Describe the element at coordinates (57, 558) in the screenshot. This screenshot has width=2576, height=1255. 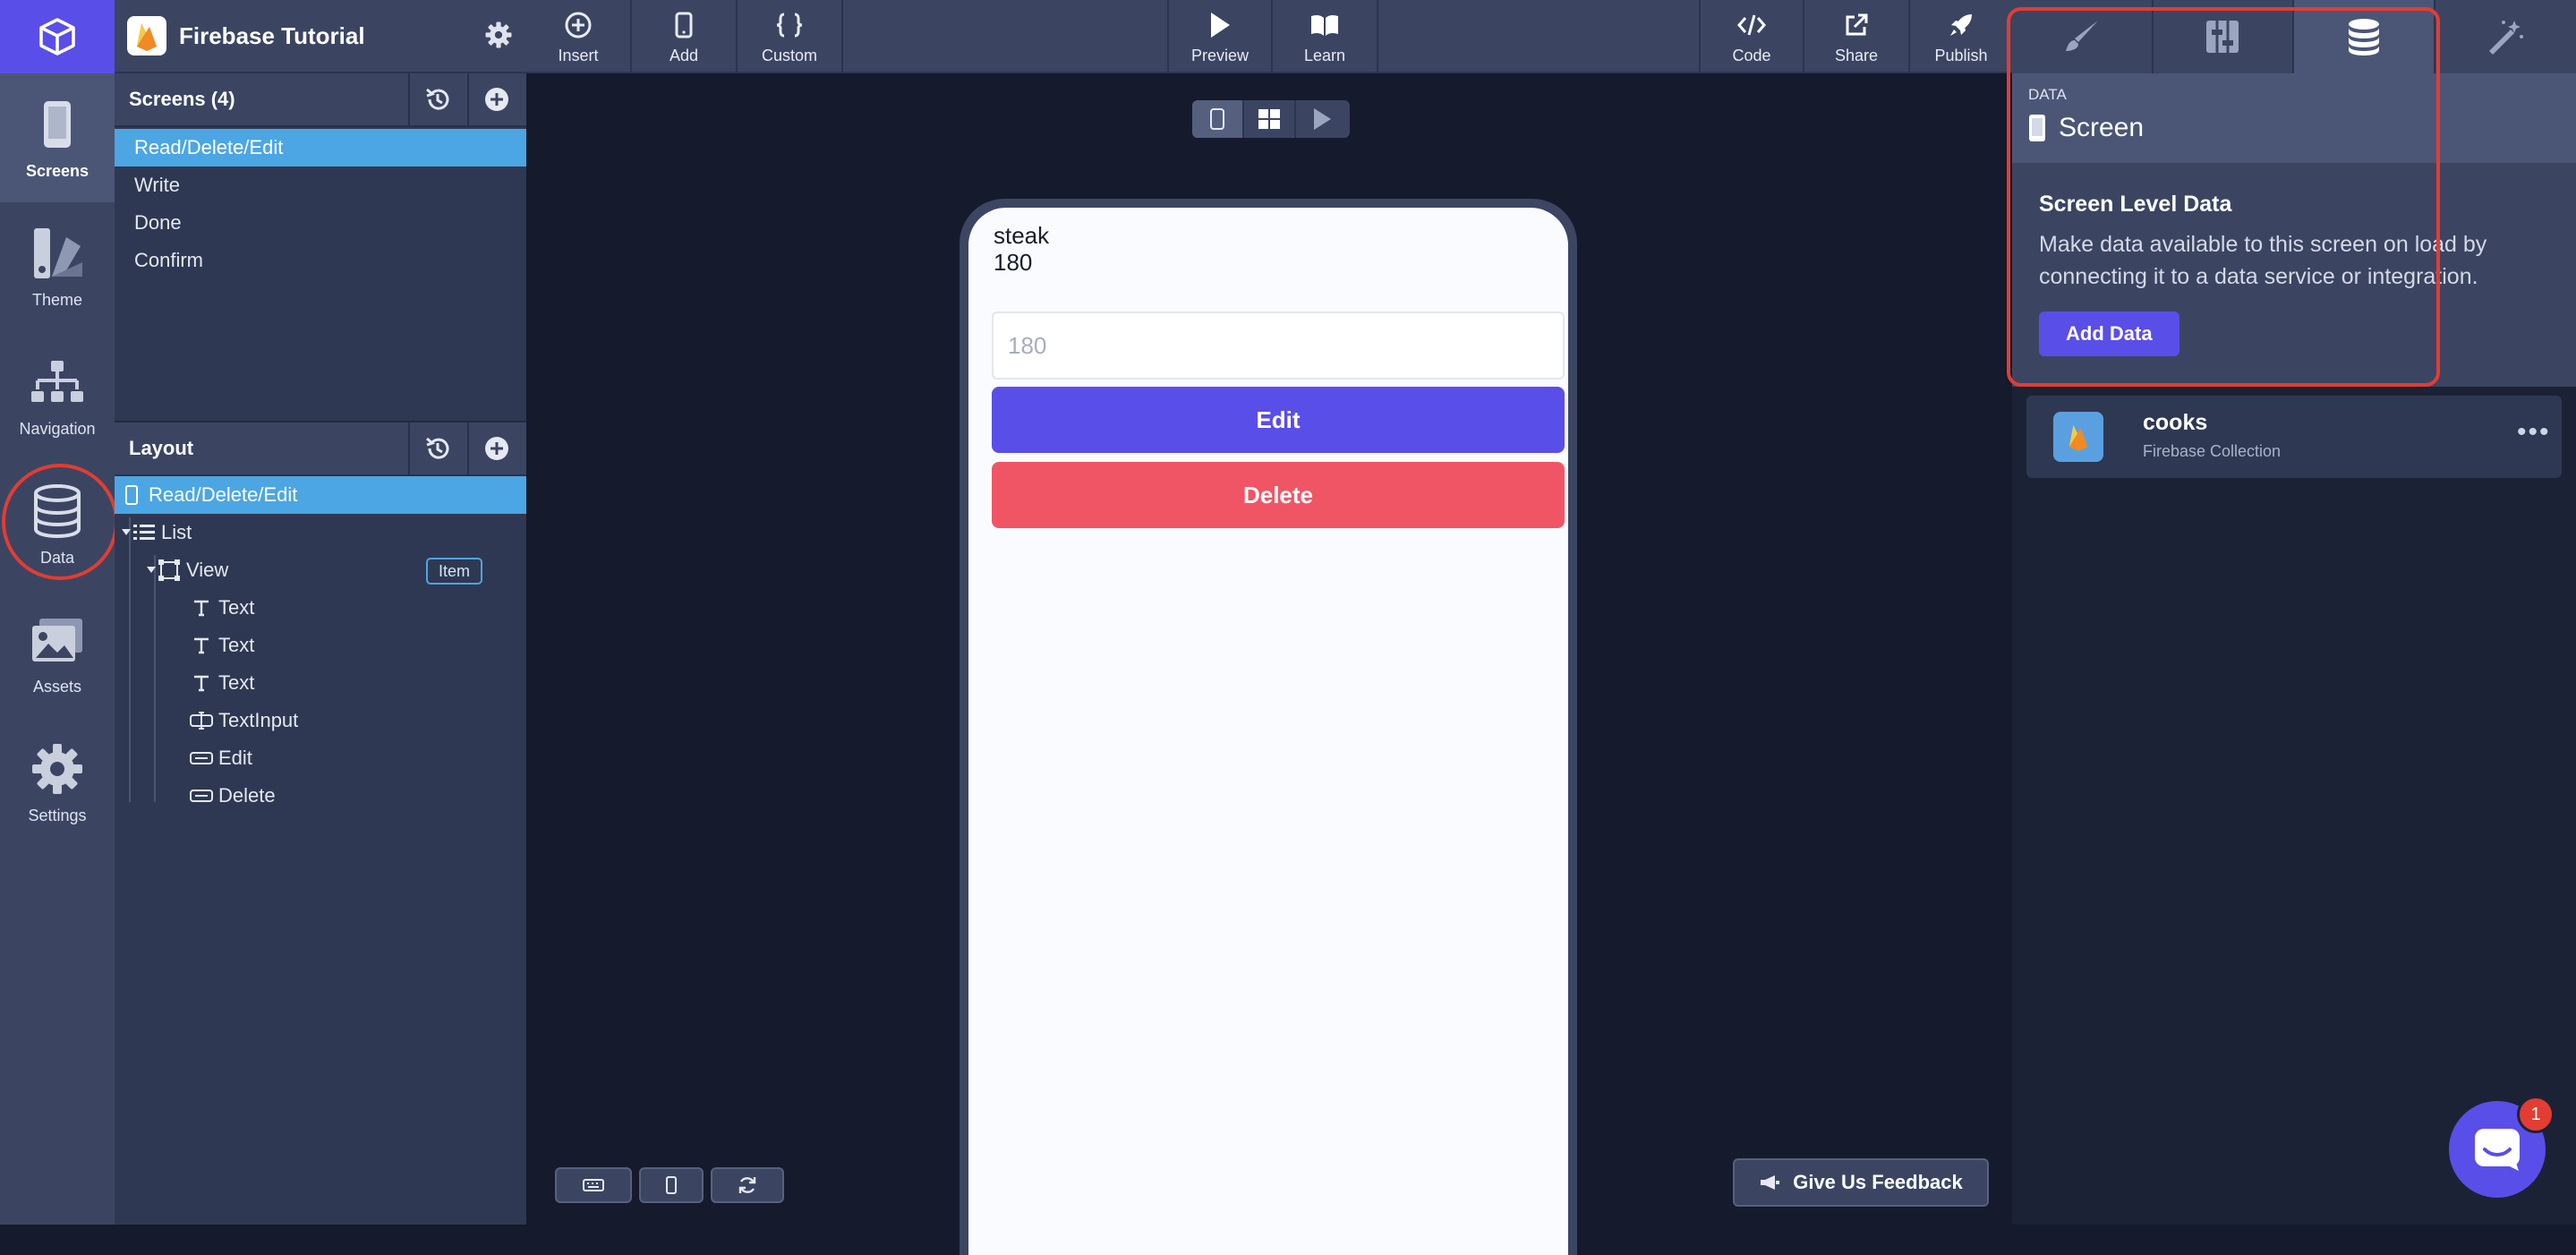
I see `rail-label: Data` at that location.